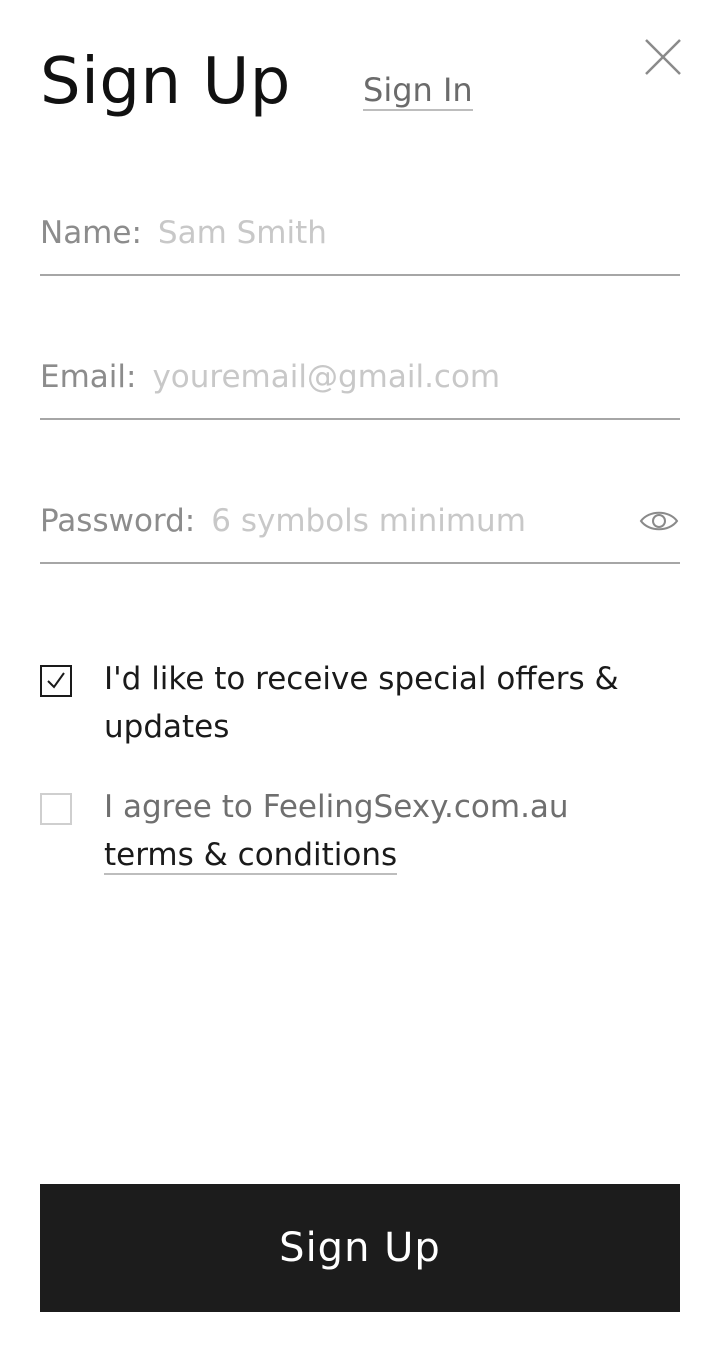 The image size is (720, 1360). I want to click on password-label: Password:, so click(118, 521).